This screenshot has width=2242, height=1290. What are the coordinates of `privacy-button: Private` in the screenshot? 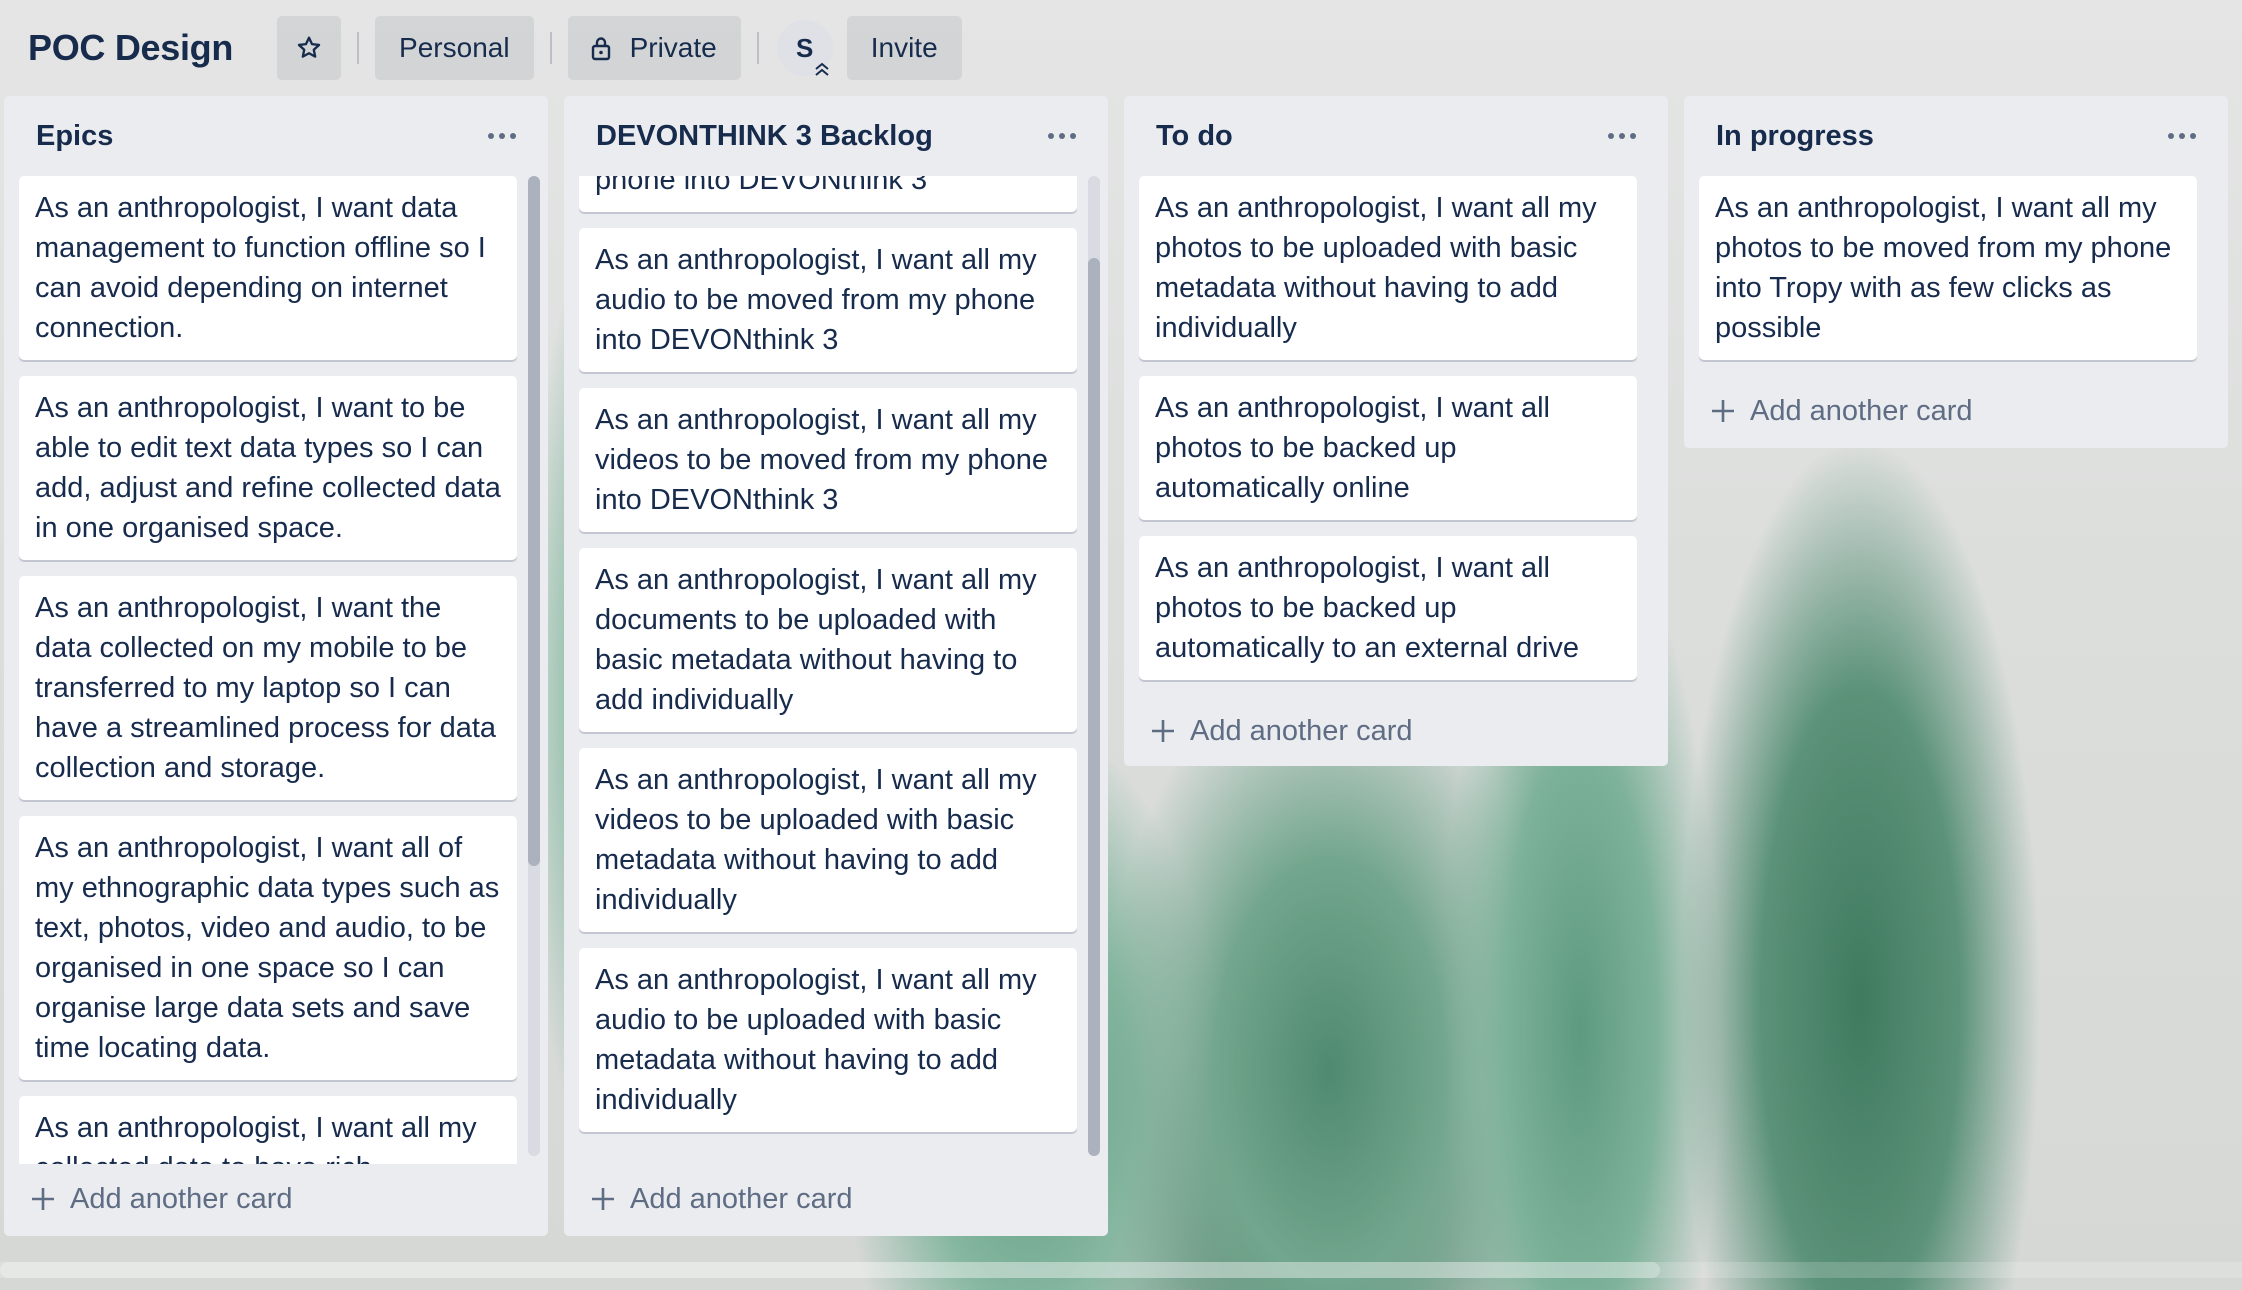 It's located at (654, 48).